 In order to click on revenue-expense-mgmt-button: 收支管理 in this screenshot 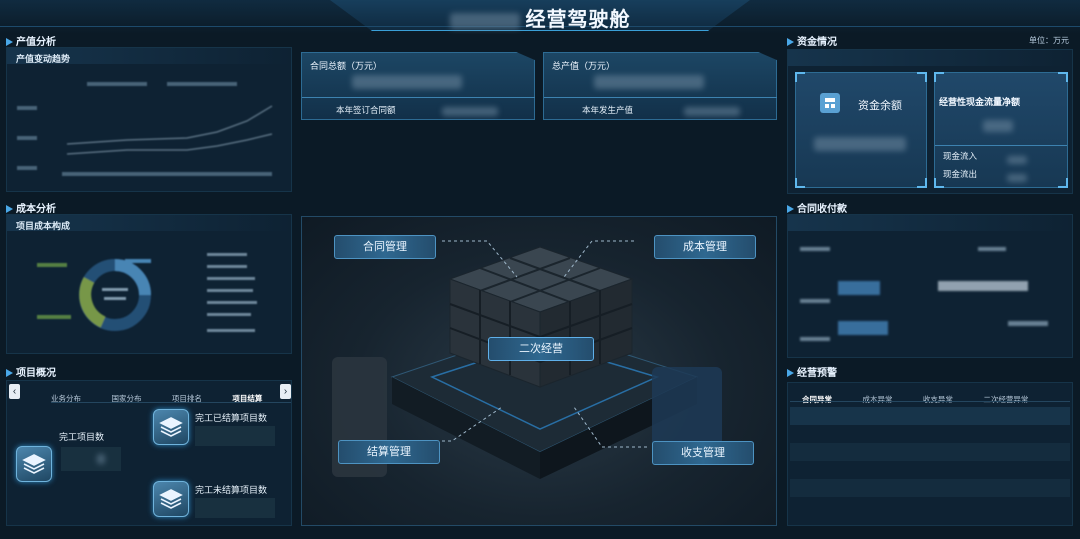, I will do `click(703, 453)`.